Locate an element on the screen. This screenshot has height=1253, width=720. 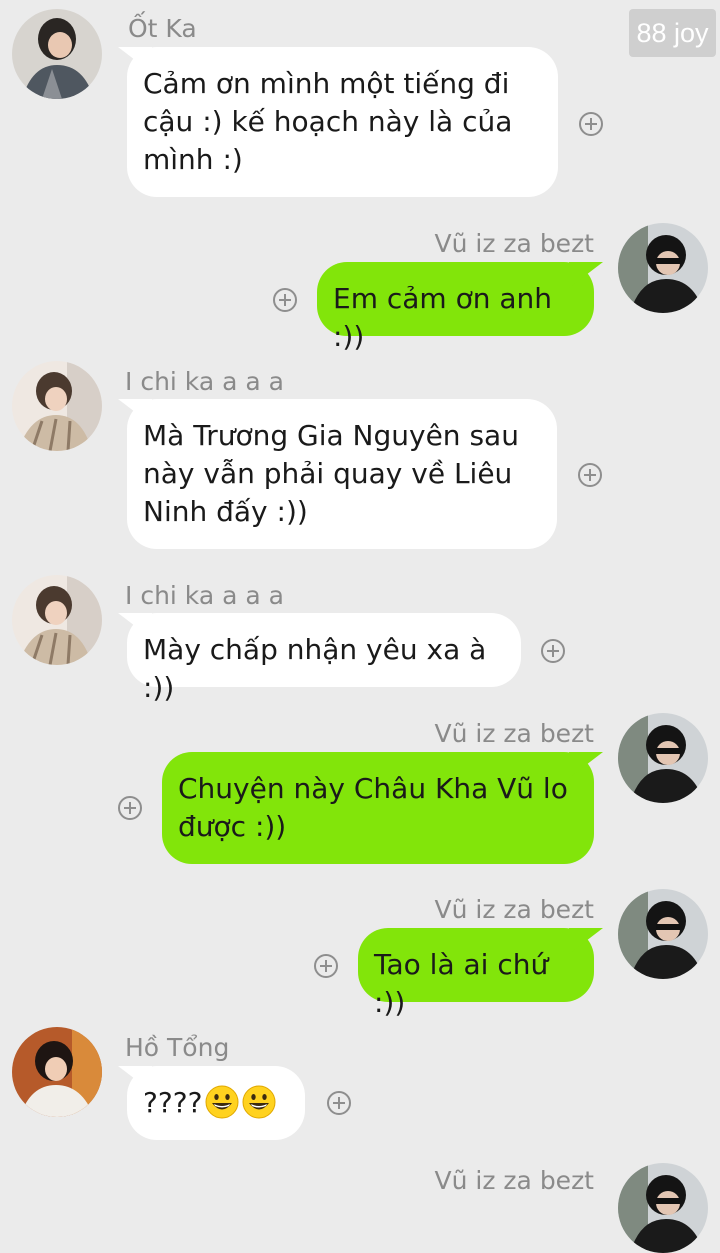
avatar-ot-ka is located at coordinates (57, 54).